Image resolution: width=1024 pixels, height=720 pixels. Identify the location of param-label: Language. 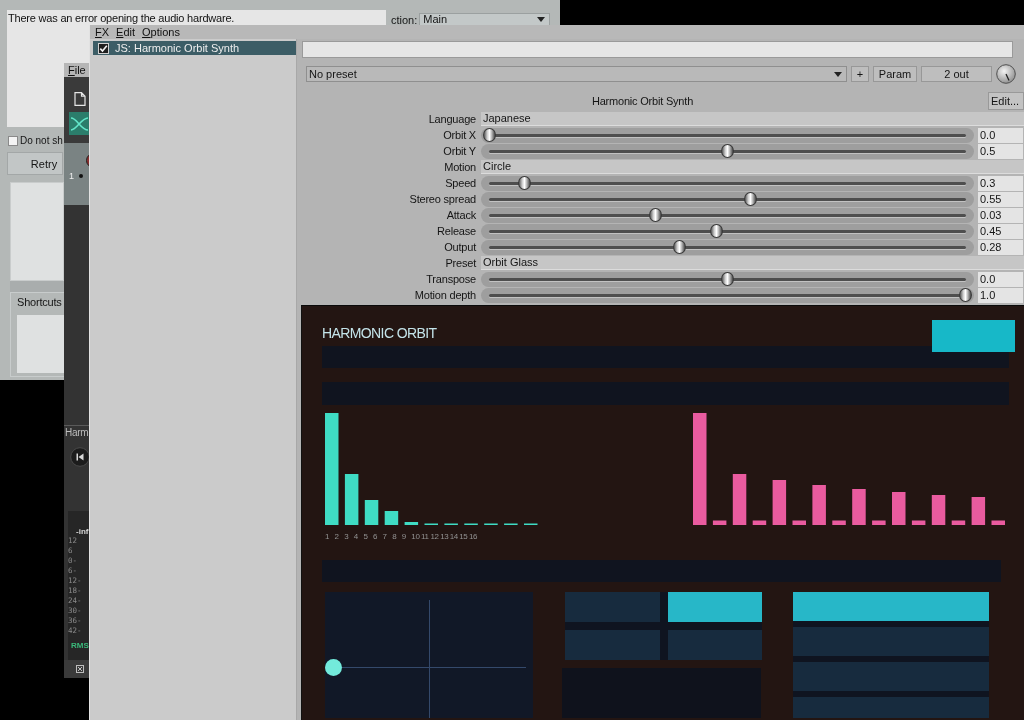
(452, 119).